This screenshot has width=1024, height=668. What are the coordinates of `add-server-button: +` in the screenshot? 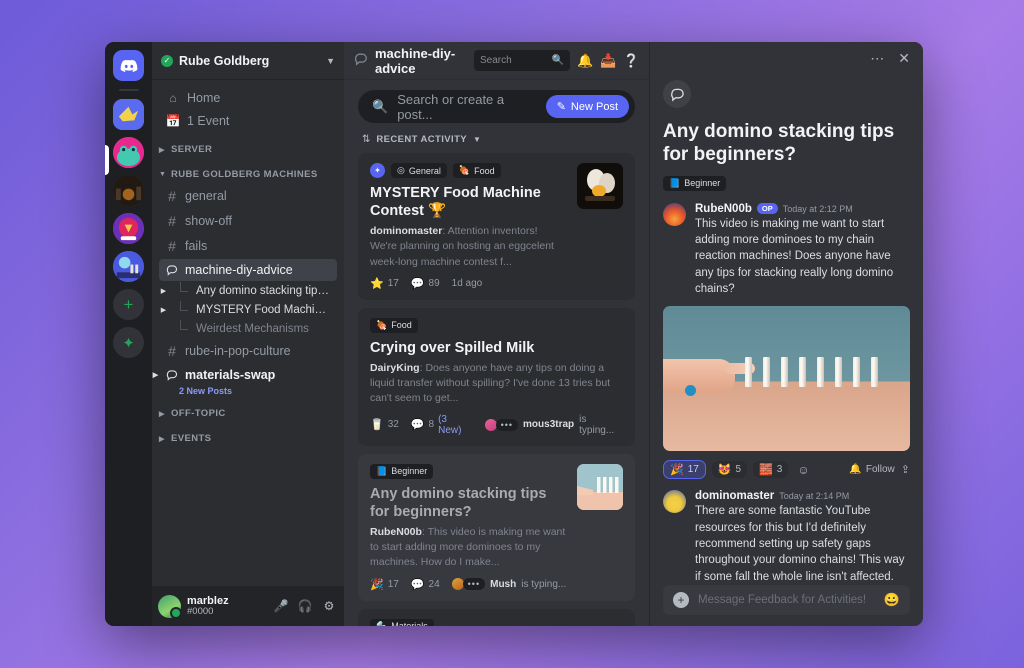 It's located at (128, 304).